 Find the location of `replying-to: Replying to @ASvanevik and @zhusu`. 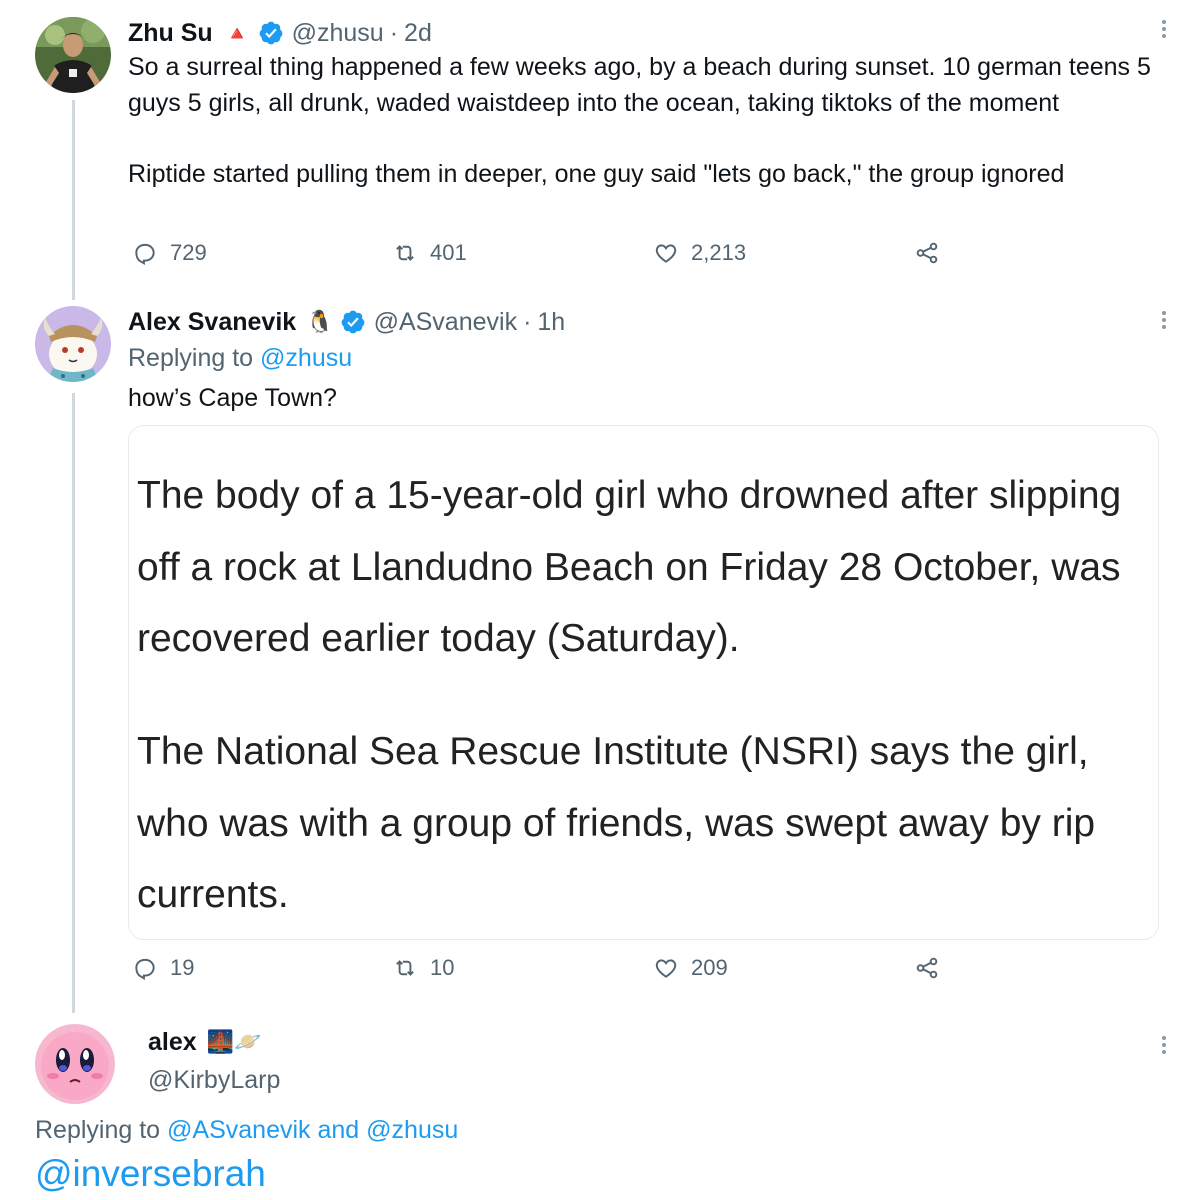

replying-to: Replying to @ASvanevik and @zhusu is located at coordinates (246, 1130).